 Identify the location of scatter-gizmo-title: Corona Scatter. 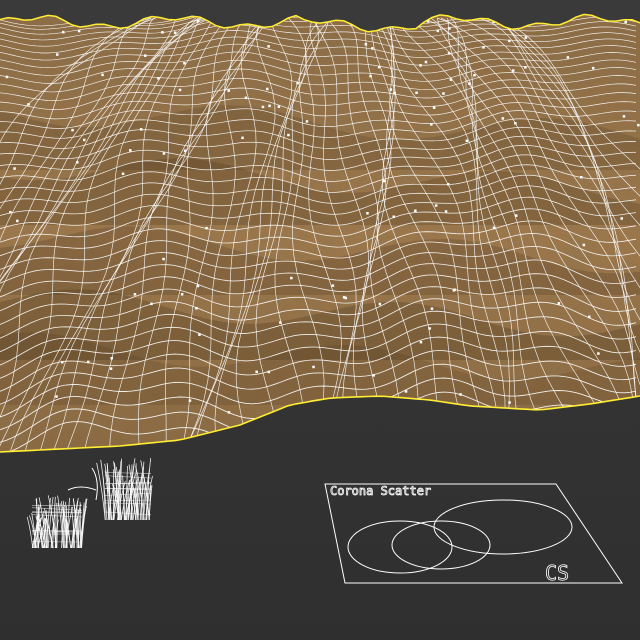
(380, 491).